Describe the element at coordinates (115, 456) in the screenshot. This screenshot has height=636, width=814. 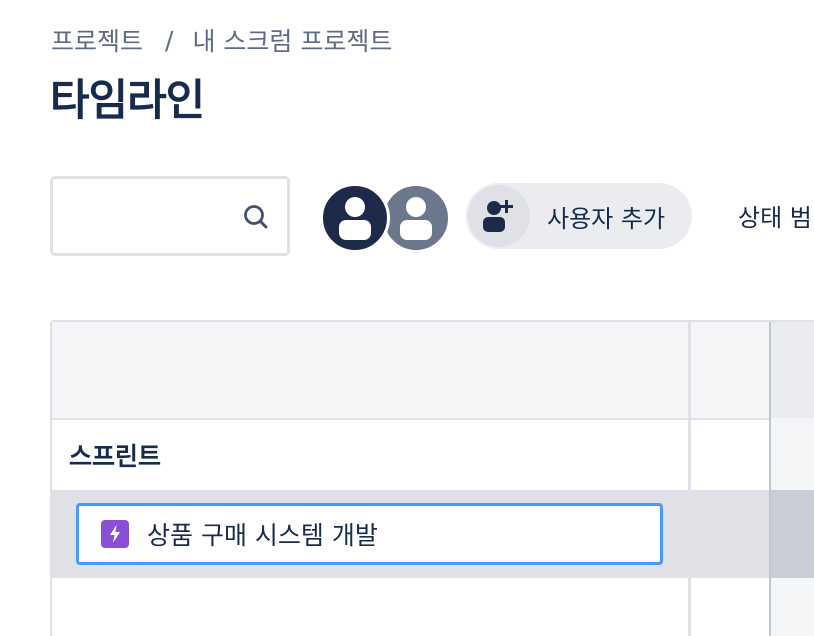
I see `sprint-label: 스프린트` at that location.